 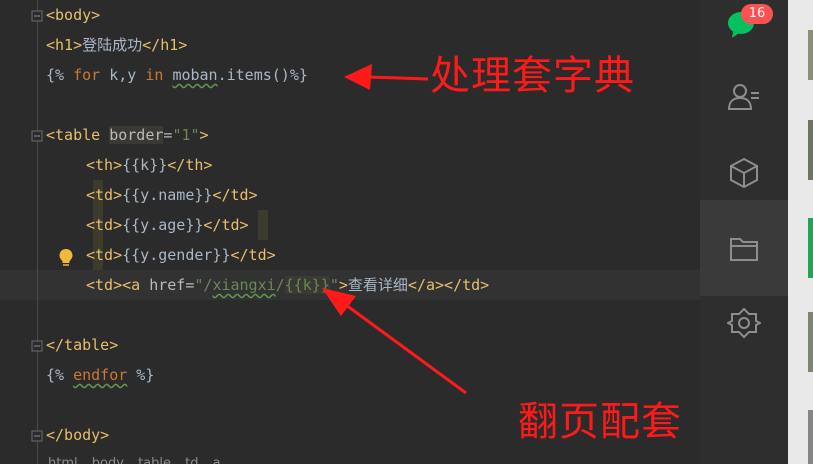 What do you see at coordinates (339, 302) in the screenshot?
I see `arrow-bottom-head` at bounding box center [339, 302].